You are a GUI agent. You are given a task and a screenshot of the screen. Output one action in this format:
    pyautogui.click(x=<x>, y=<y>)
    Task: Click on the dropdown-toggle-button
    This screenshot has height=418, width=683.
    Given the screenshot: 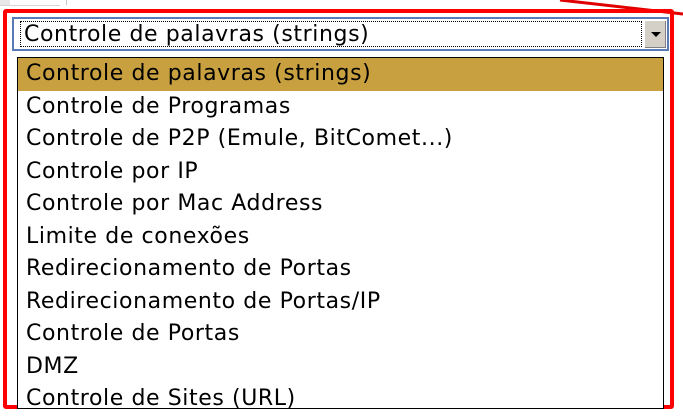 What is the action you would take?
    pyautogui.click(x=655, y=34)
    